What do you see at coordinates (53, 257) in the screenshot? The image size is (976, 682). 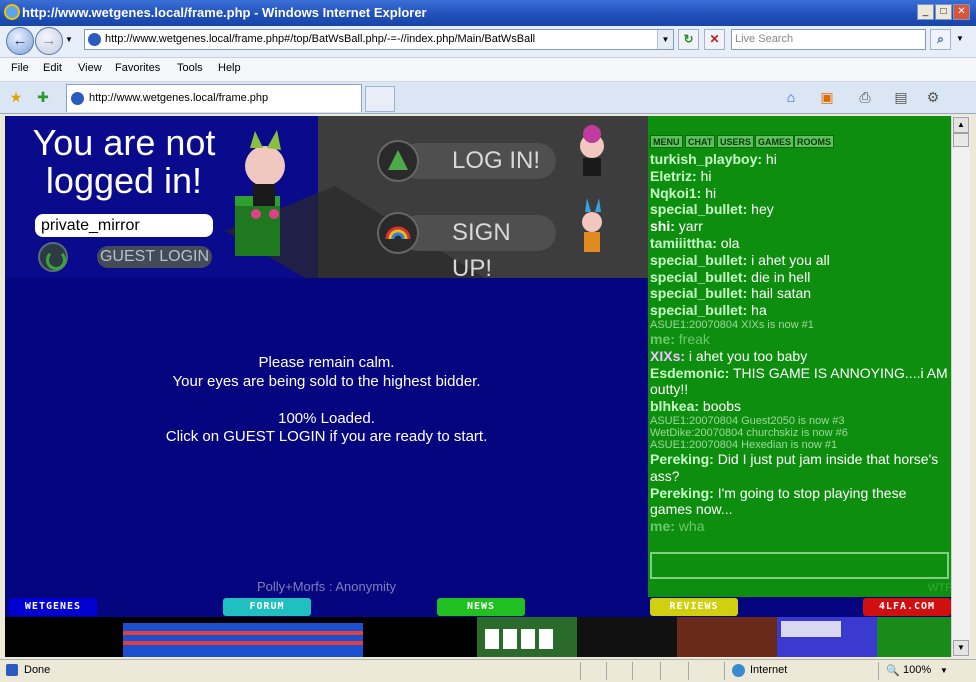 I see `refresh-name-icon` at bounding box center [53, 257].